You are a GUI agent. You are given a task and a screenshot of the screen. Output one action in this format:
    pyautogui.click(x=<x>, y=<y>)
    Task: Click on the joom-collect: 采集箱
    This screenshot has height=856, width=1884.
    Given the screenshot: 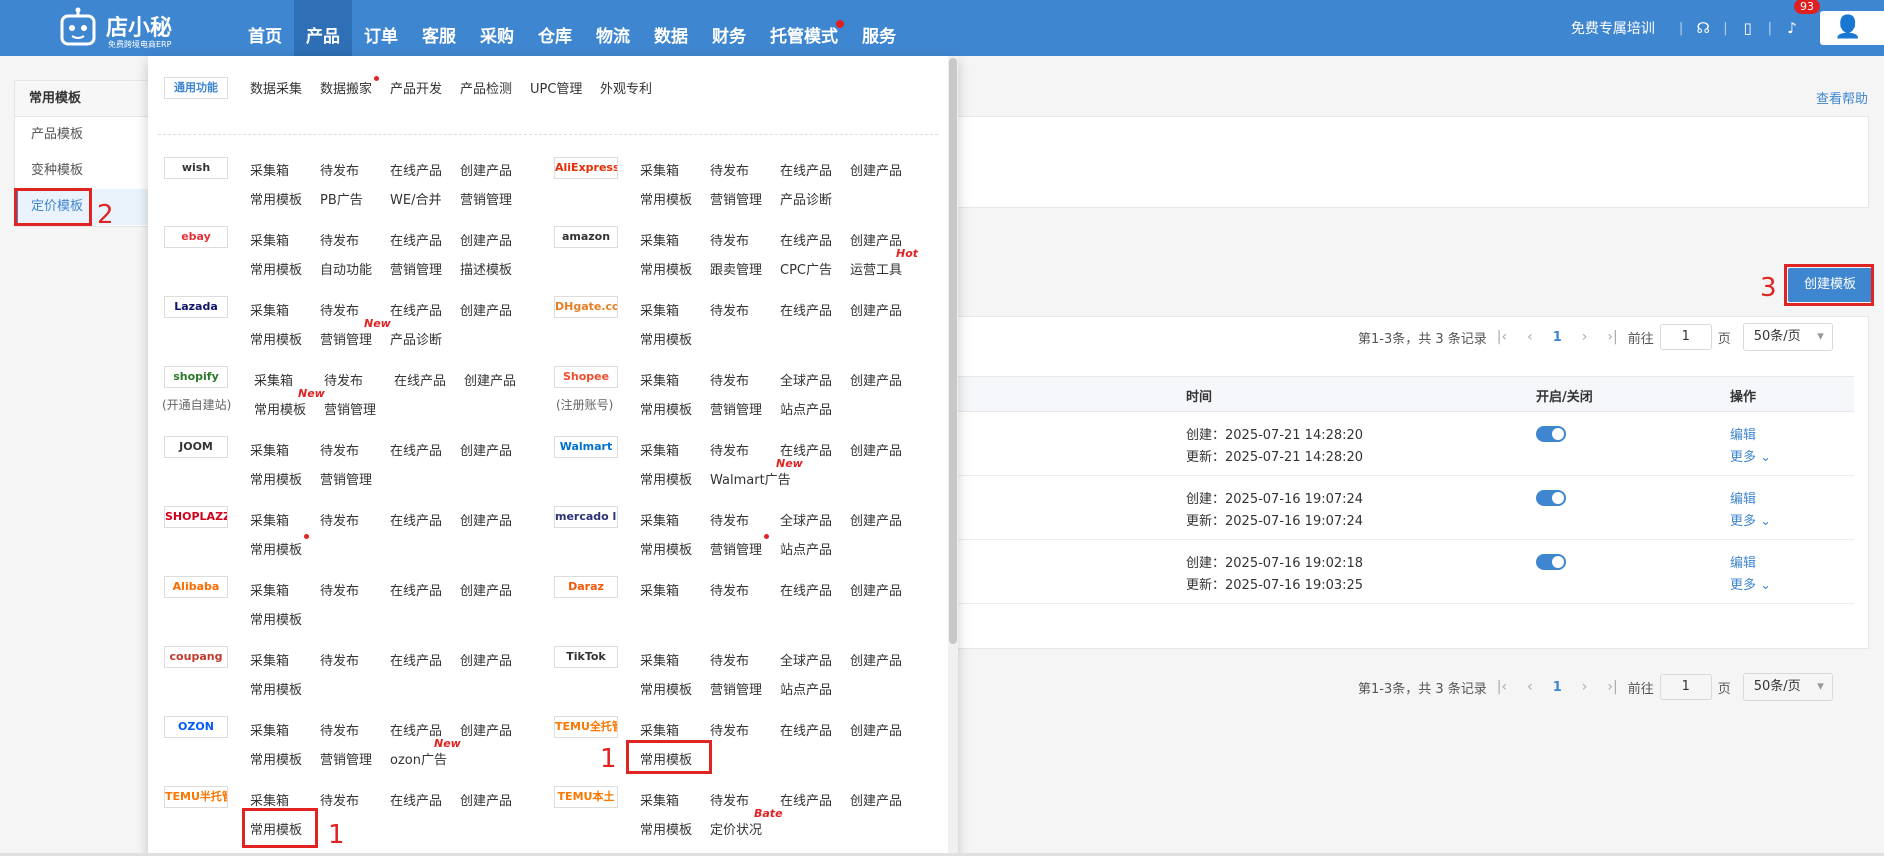 What is the action you would take?
    pyautogui.click(x=269, y=449)
    